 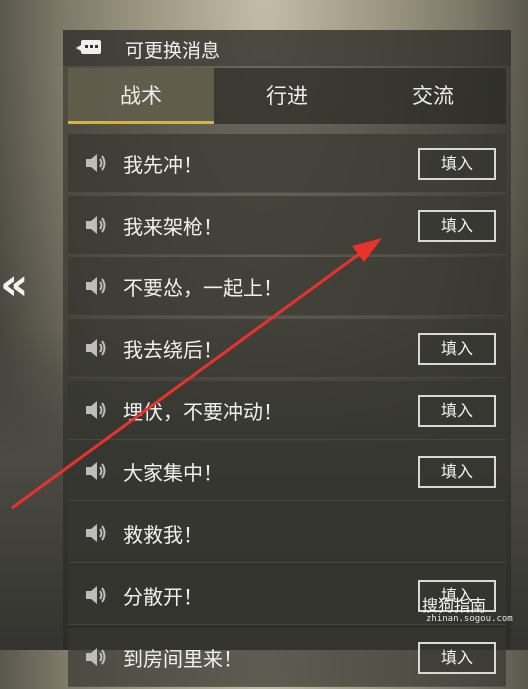 I want to click on message-row: 不要怂，一起上！, so click(x=287, y=287).